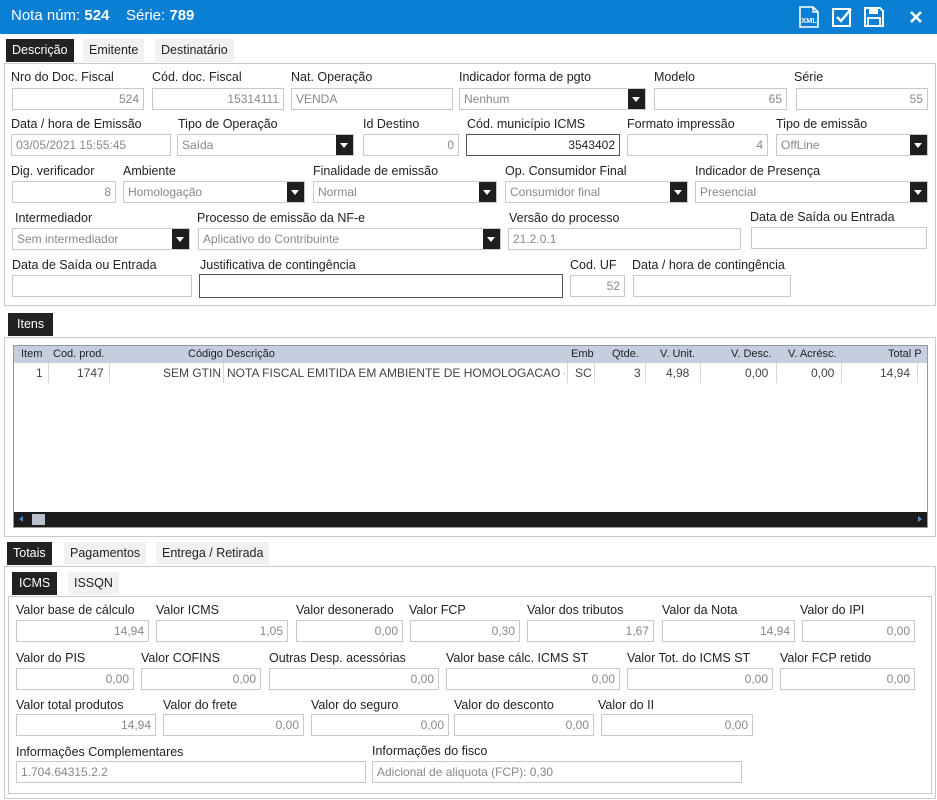 The height and width of the screenshot is (800, 937). Describe the element at coordinates (205, 354) in the screenshot. I see `col-codigo: Código` at that location.